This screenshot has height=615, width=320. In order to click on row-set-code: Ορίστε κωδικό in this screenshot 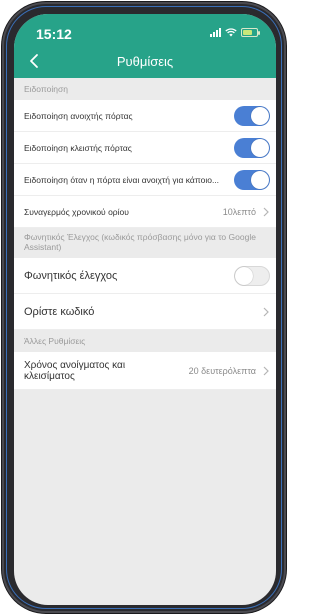, I will do `click(145, 312)`.